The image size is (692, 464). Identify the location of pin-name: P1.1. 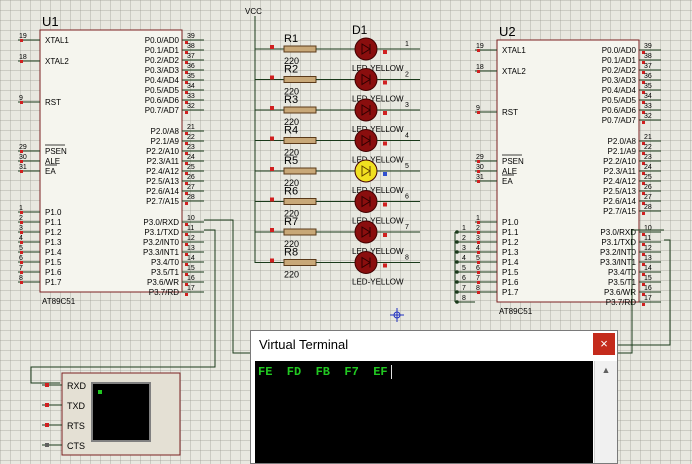
(53, 222).